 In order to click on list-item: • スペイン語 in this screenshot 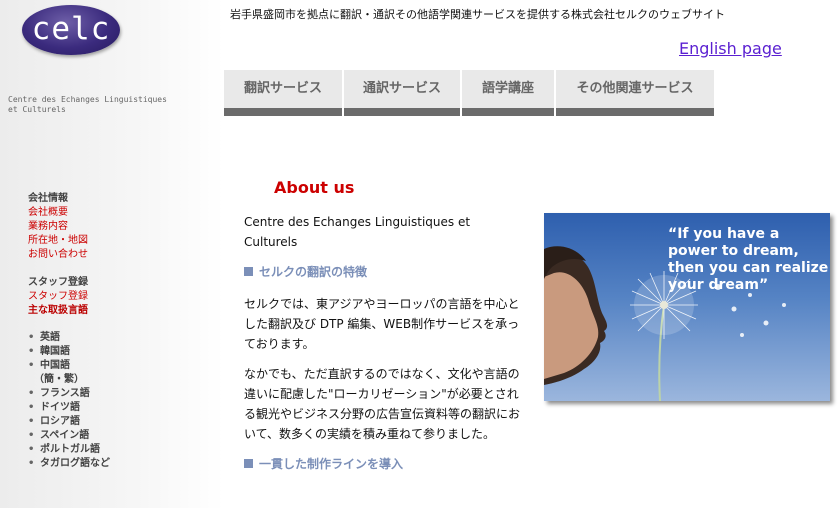, I will do `click(67, 436)`.